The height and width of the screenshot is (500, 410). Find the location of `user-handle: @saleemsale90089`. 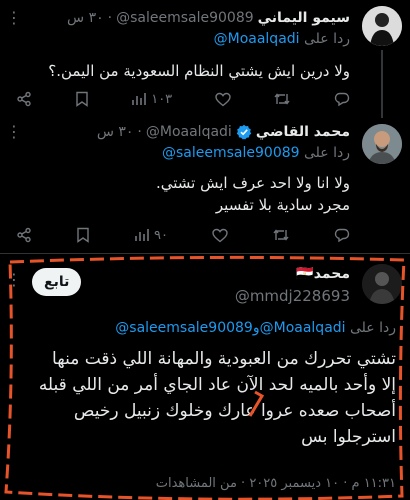

user-handle: @saleemsale90089 is located at coordinates (185, 18).